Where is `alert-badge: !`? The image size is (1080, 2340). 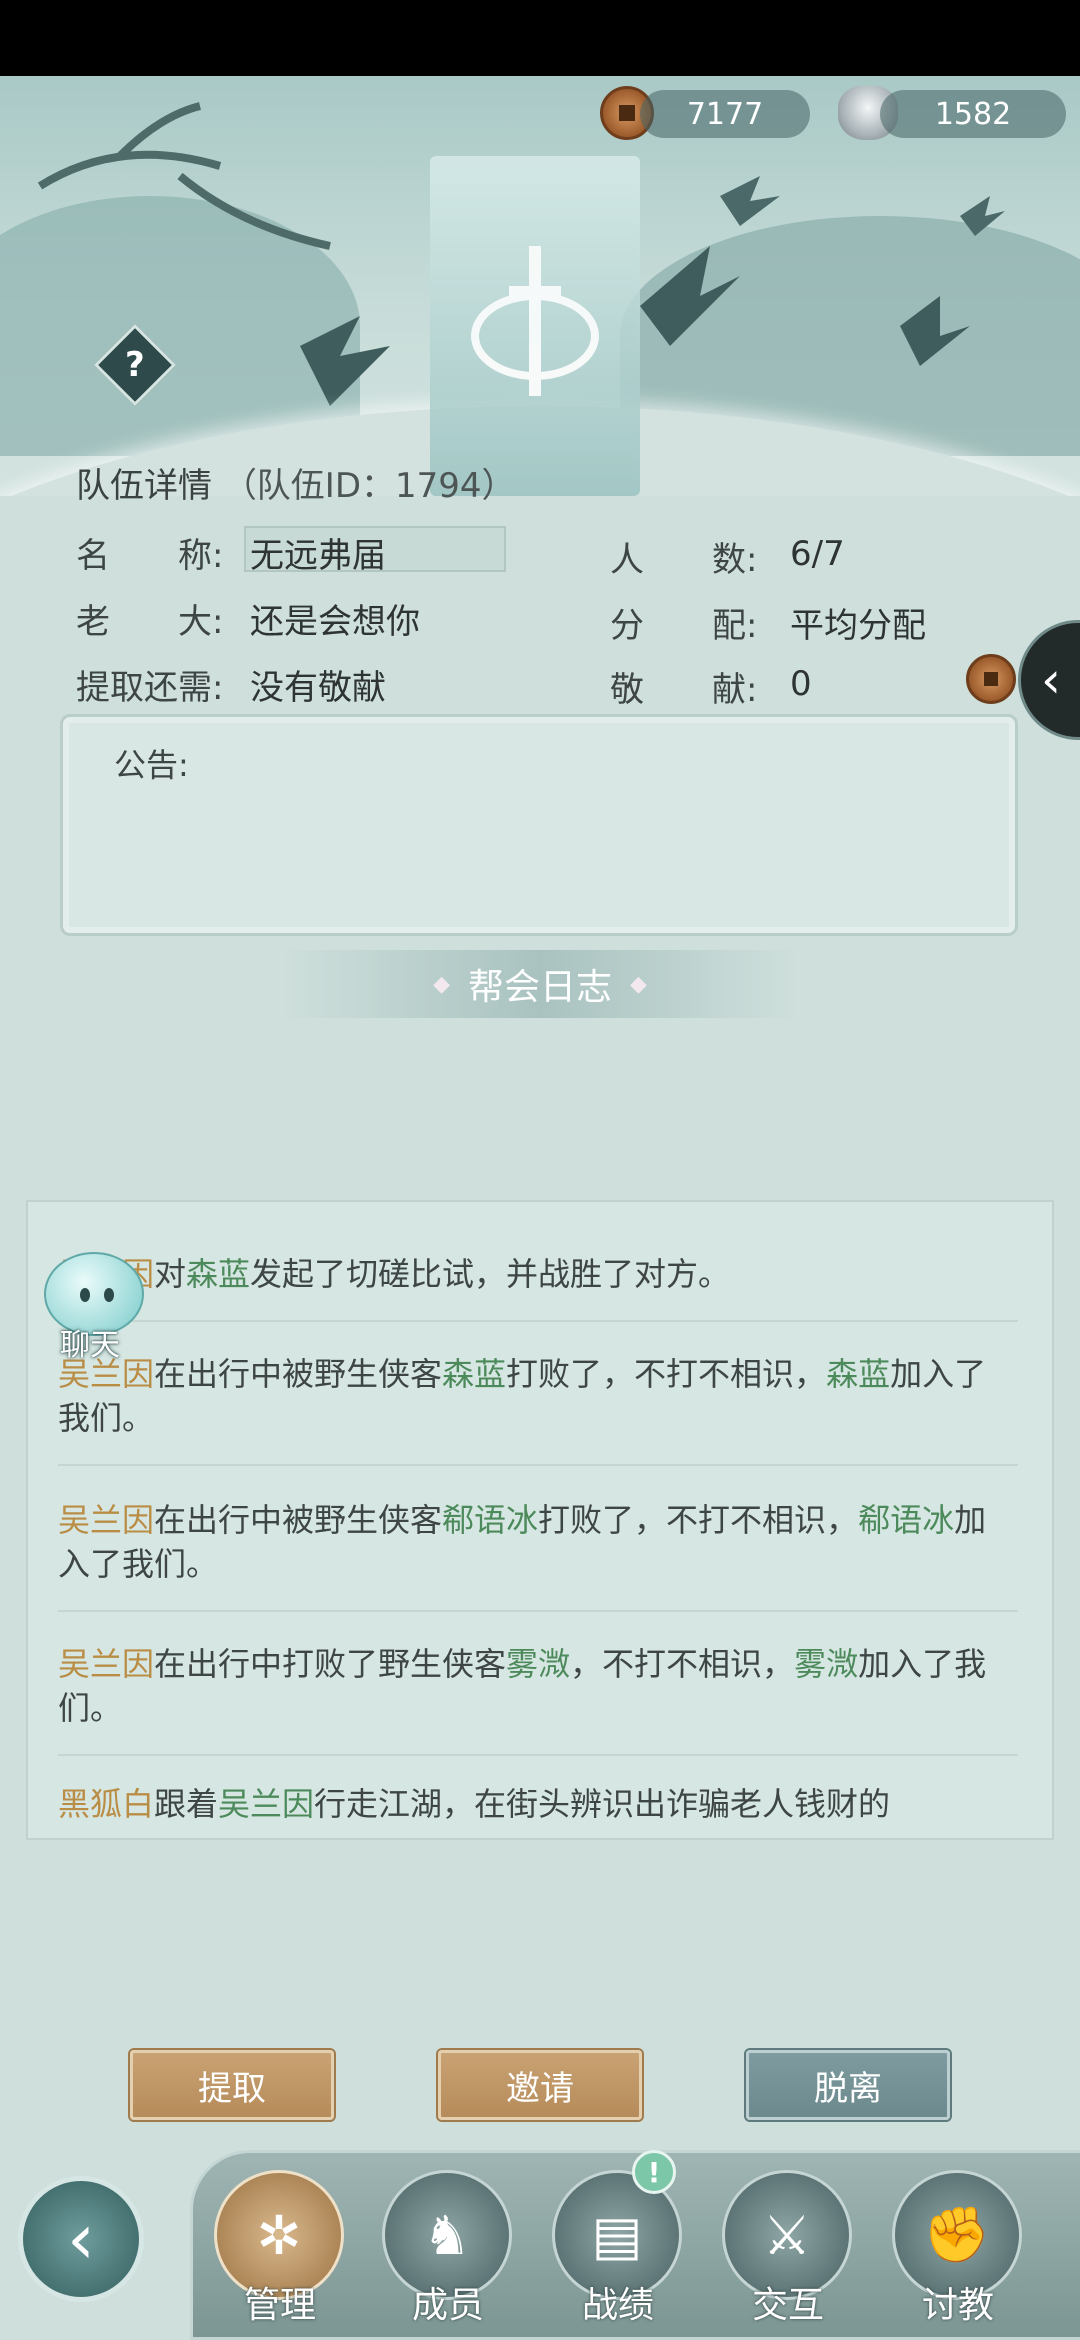 alert-badge: ! is located at coordinates (654, 2172).